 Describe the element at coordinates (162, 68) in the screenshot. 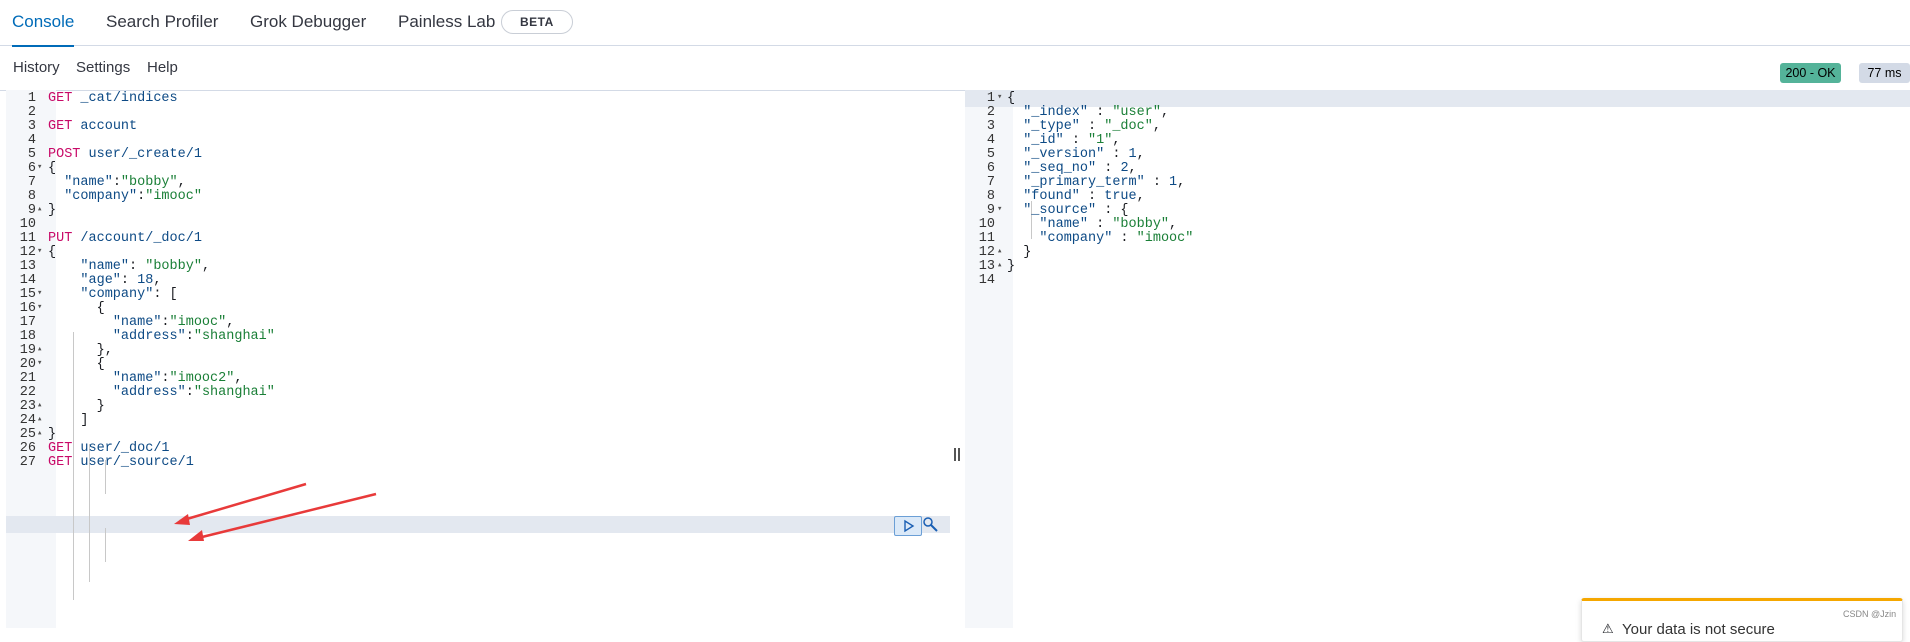

I see `help-button: Help` at that location.